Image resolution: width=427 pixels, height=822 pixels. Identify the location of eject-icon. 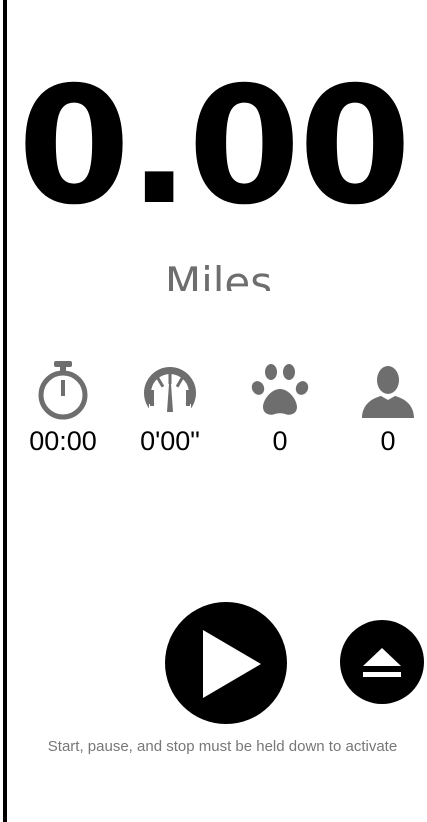
(382, 662).